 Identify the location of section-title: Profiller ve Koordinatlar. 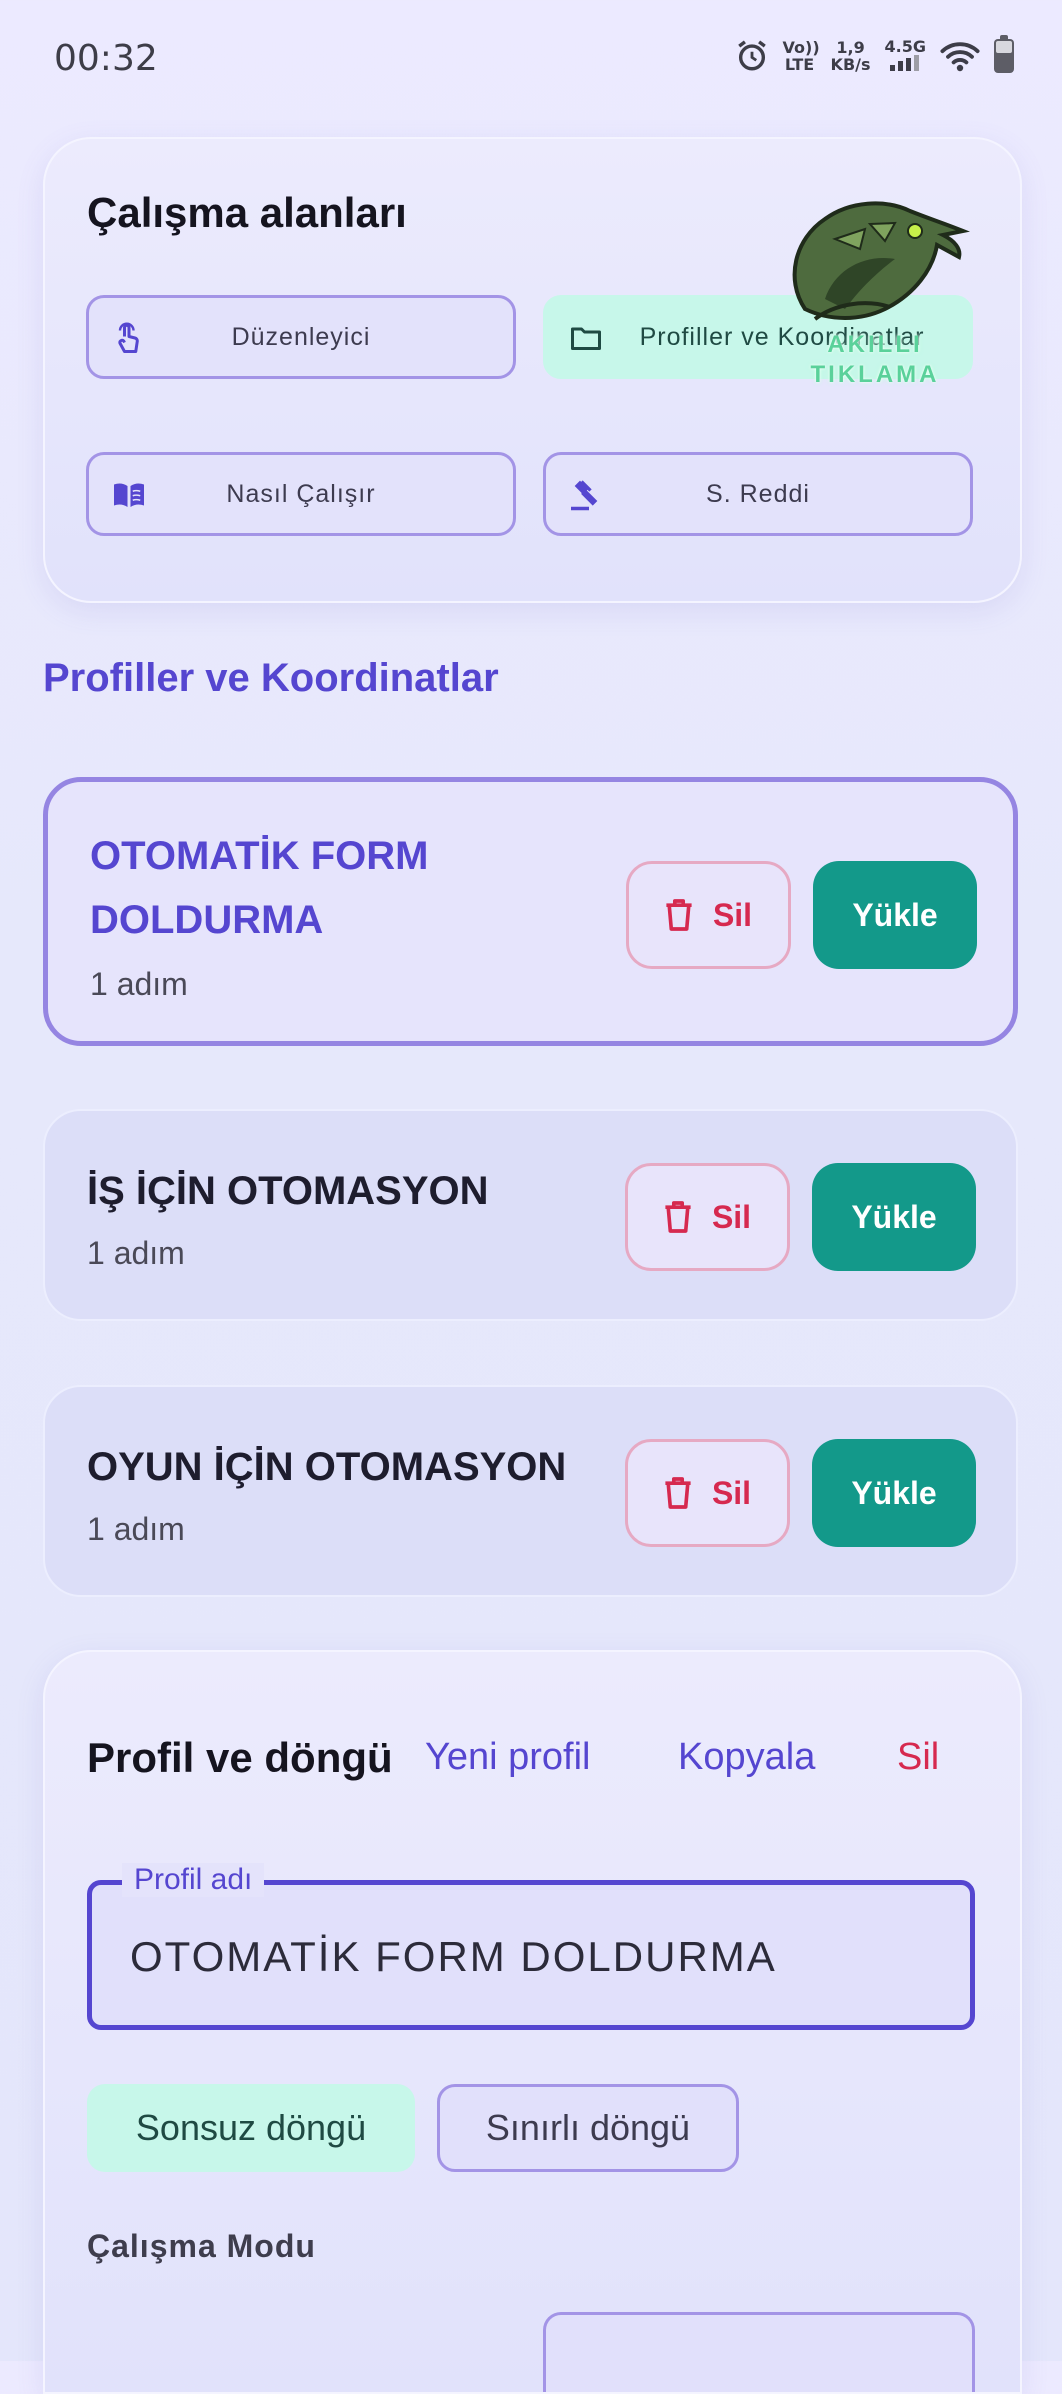
(271, 678).